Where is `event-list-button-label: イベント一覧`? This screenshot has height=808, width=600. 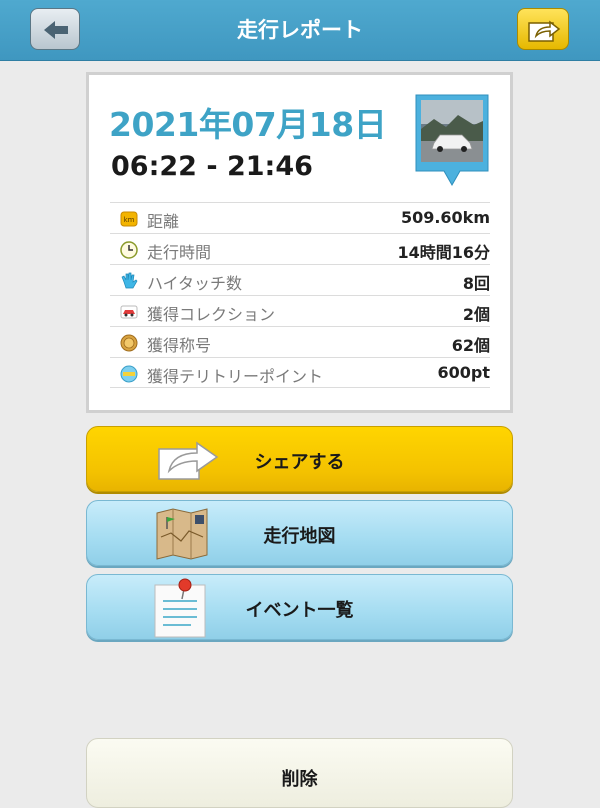 event-list-button-label: イベント一覧 is located at coordinates (299, 610).